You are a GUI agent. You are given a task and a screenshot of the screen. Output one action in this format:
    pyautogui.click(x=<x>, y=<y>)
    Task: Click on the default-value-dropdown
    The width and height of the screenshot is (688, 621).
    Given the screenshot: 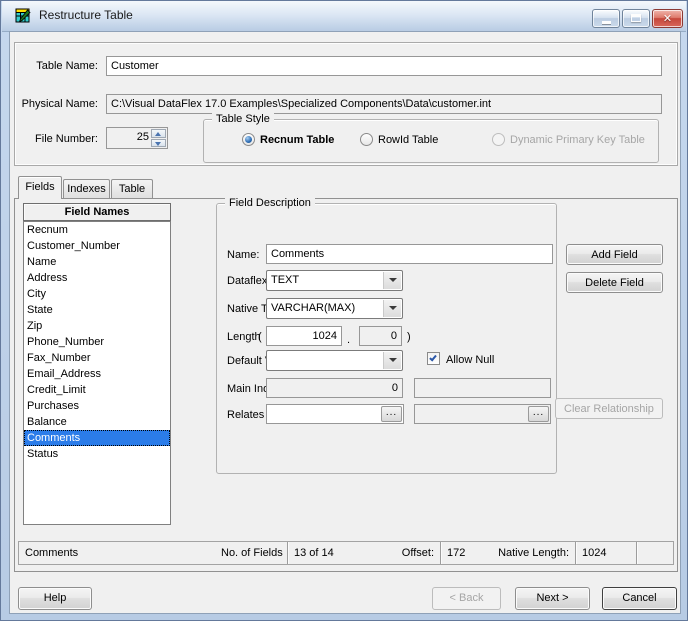 What is the action you would take?
    pyautogui.click(x=334, y=360)
    